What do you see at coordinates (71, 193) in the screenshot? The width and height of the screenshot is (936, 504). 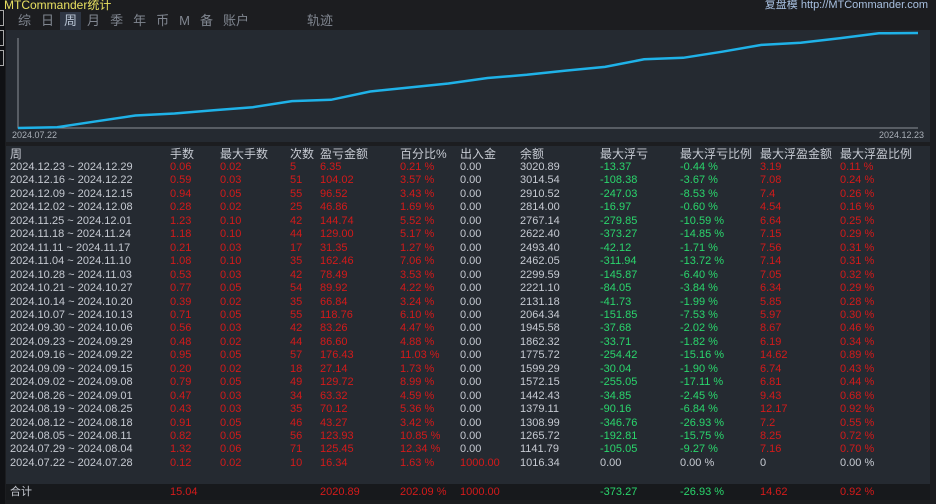 I see `cell-0: 2024.12.09 ~ 2024.12.15` at bounding box center [71, 193].